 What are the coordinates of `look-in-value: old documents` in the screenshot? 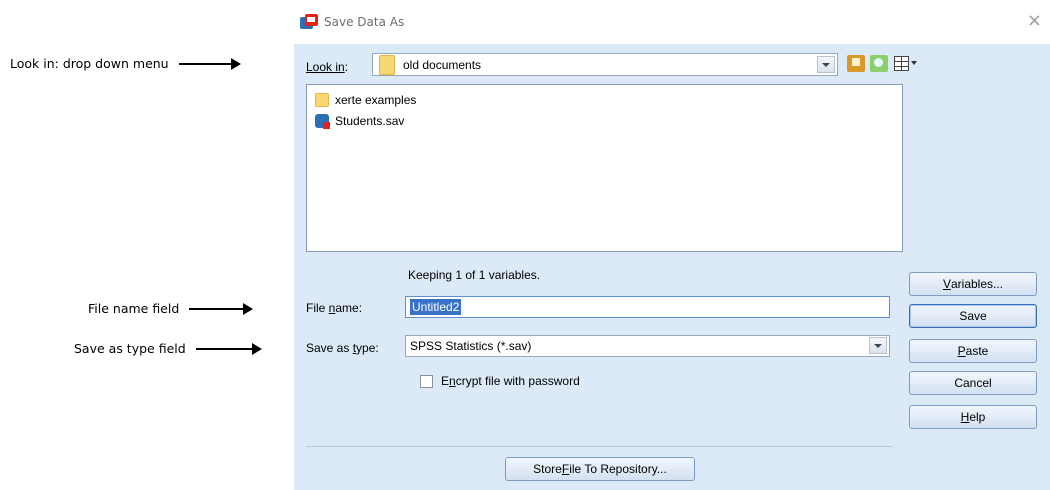 It's located at (442, 64).